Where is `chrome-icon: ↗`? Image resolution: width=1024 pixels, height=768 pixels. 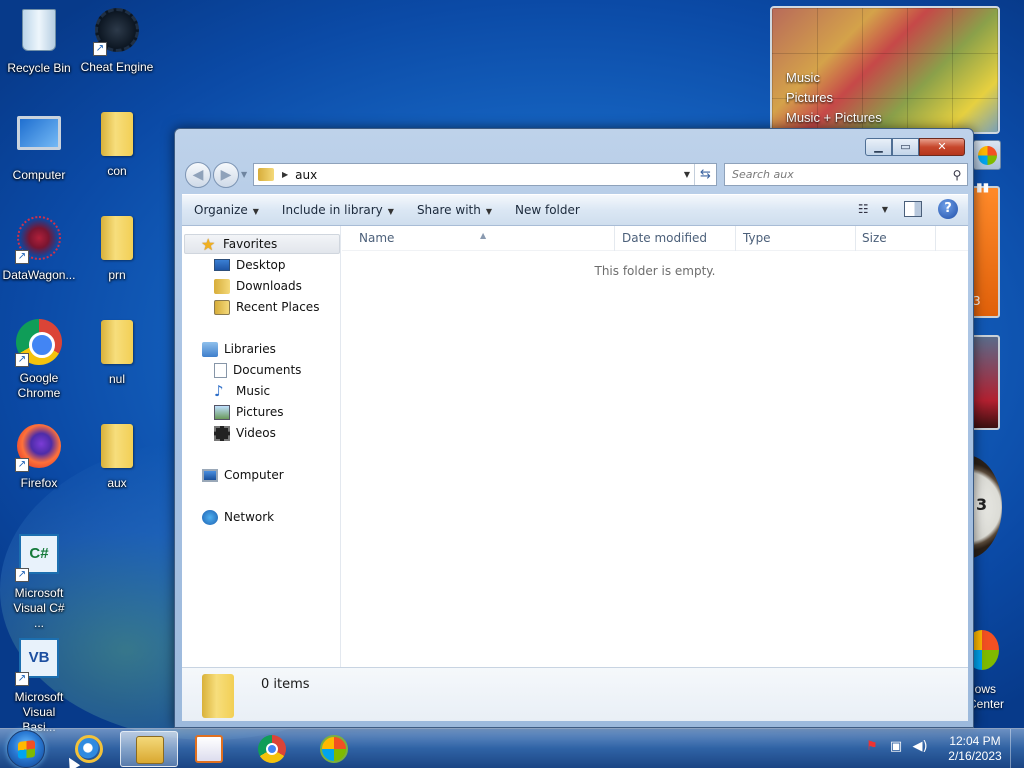 chrome-icon: ↗ is located at coordinates (39, 343).